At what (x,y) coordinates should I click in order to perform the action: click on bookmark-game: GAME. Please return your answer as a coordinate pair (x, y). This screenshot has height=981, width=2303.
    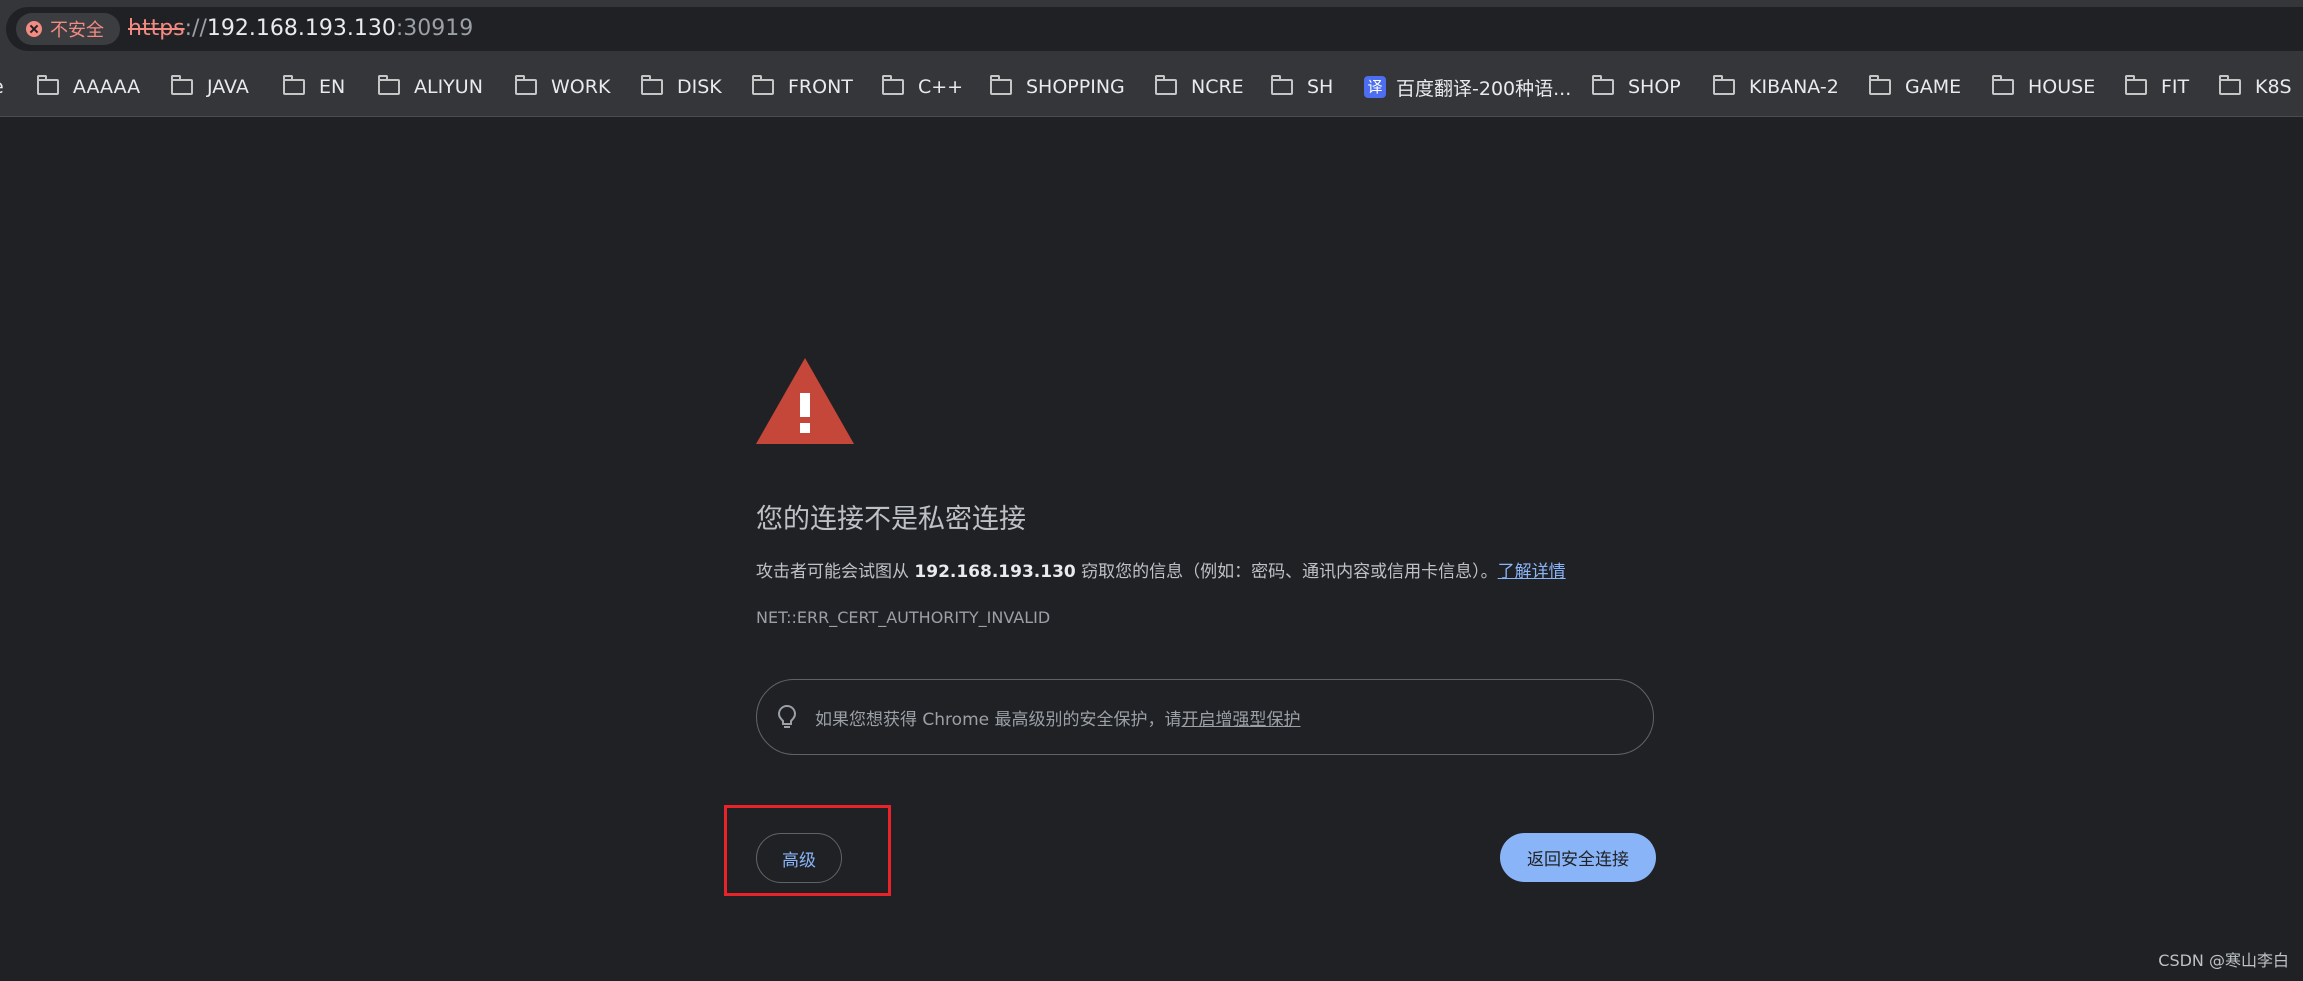
    Looking at the image, I should click on (1915, 87).